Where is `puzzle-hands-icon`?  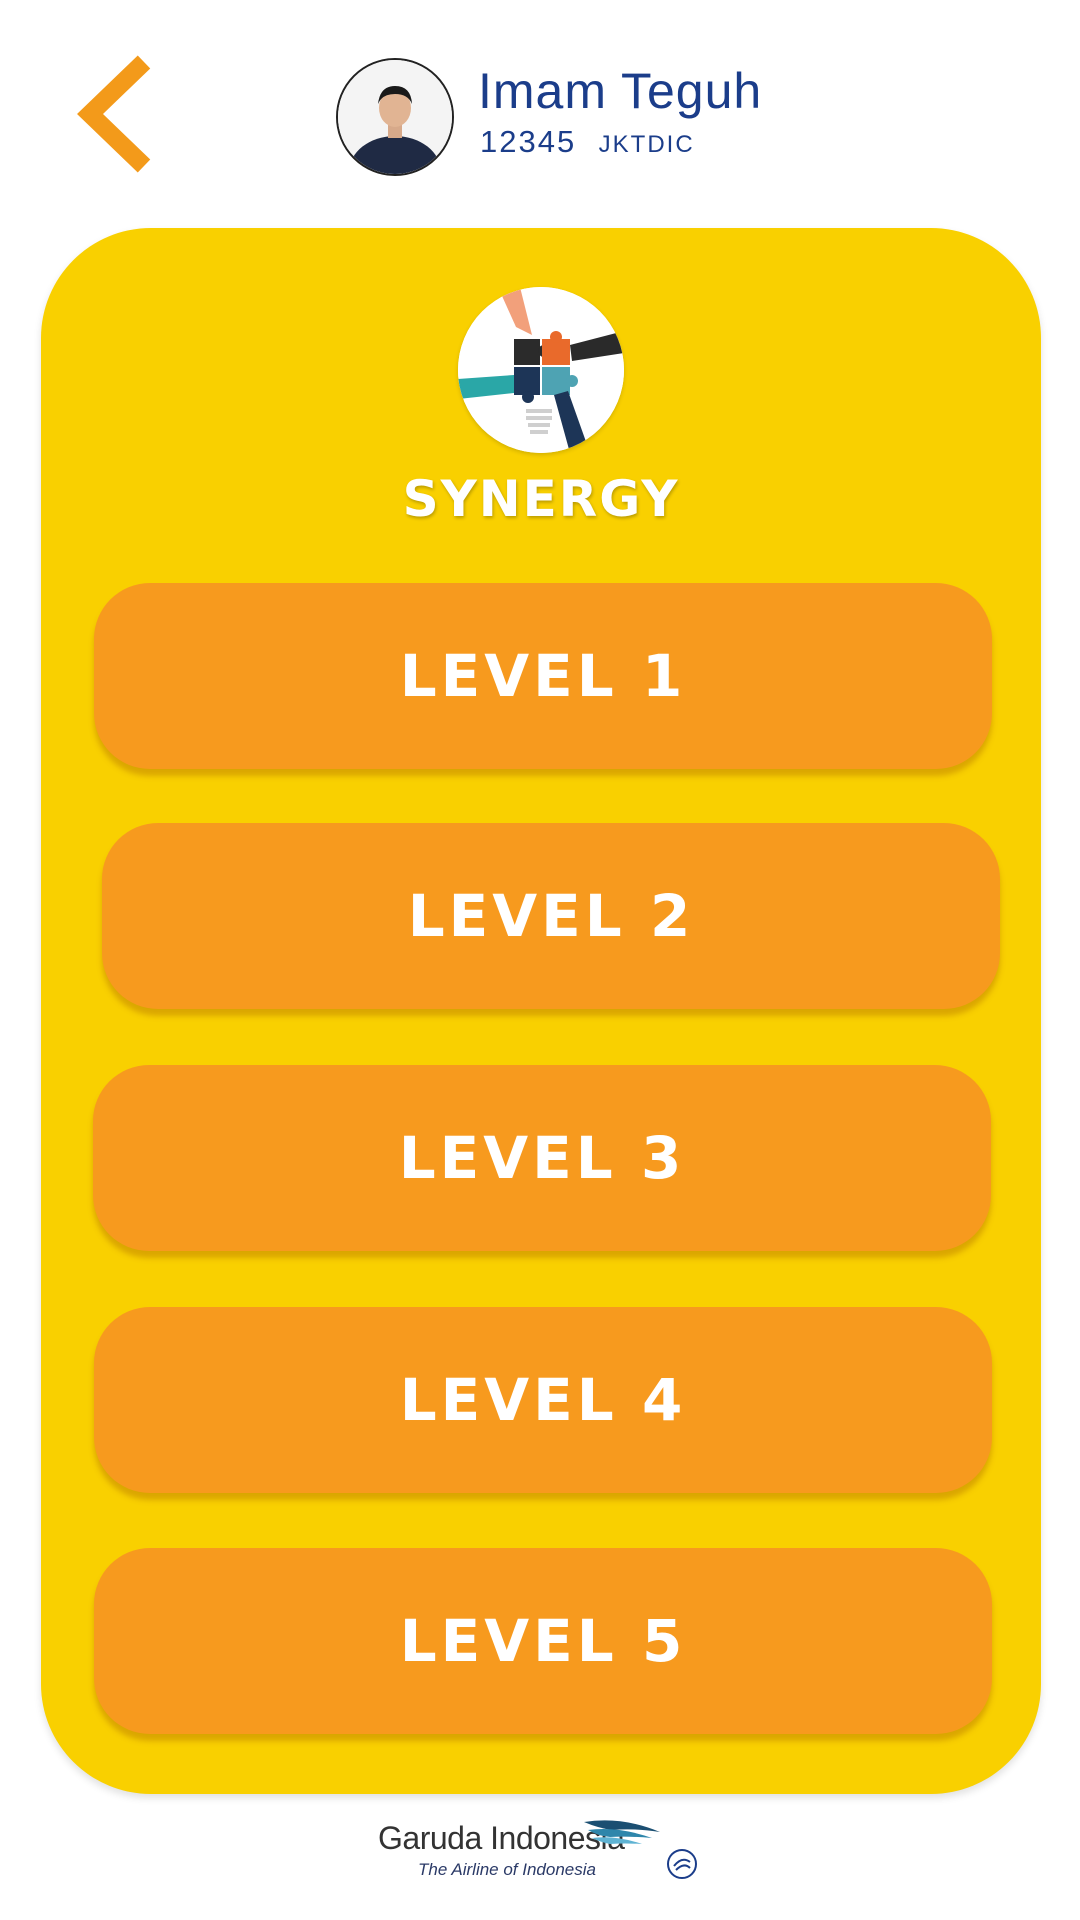 puzzle-hands-icon is located at coordinates (541, 370).